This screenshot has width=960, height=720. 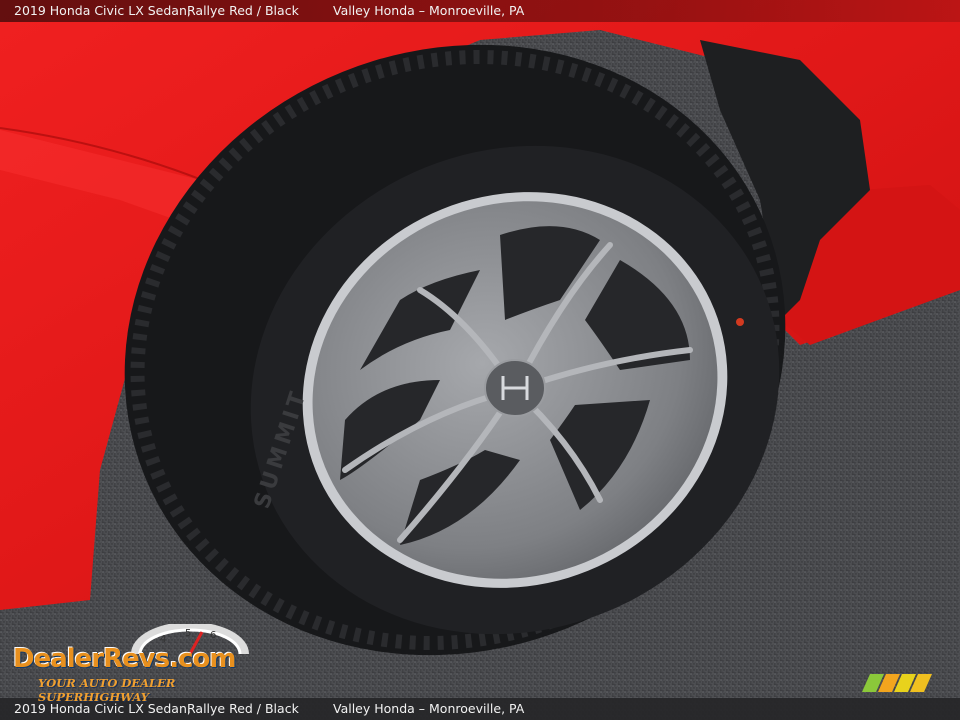 What do you see at coordinates (124, 659) in the screenshot?
I see `logo-brand-text: DealerRevs.com` at bounding box center [124, 659].